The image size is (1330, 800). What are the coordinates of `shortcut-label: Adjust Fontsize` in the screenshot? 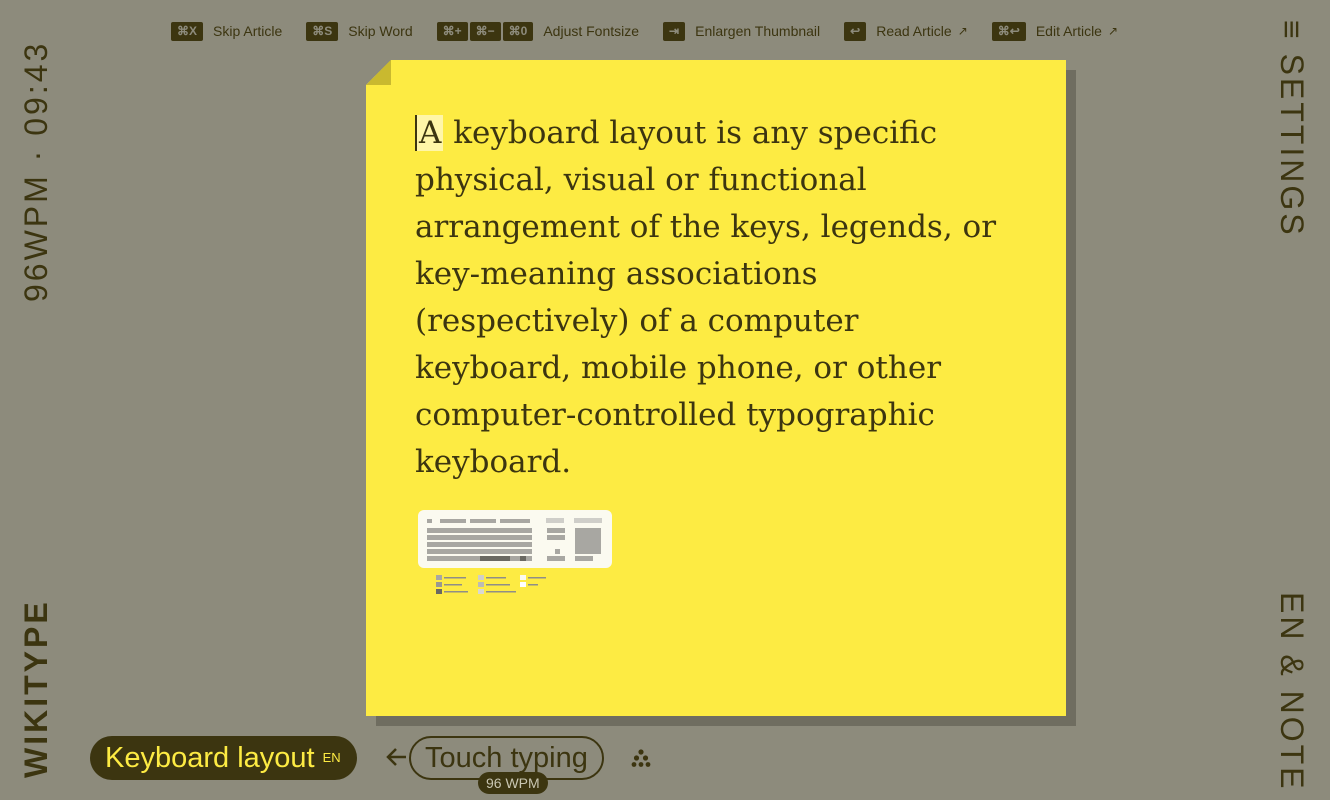 It's located at (591, 31).